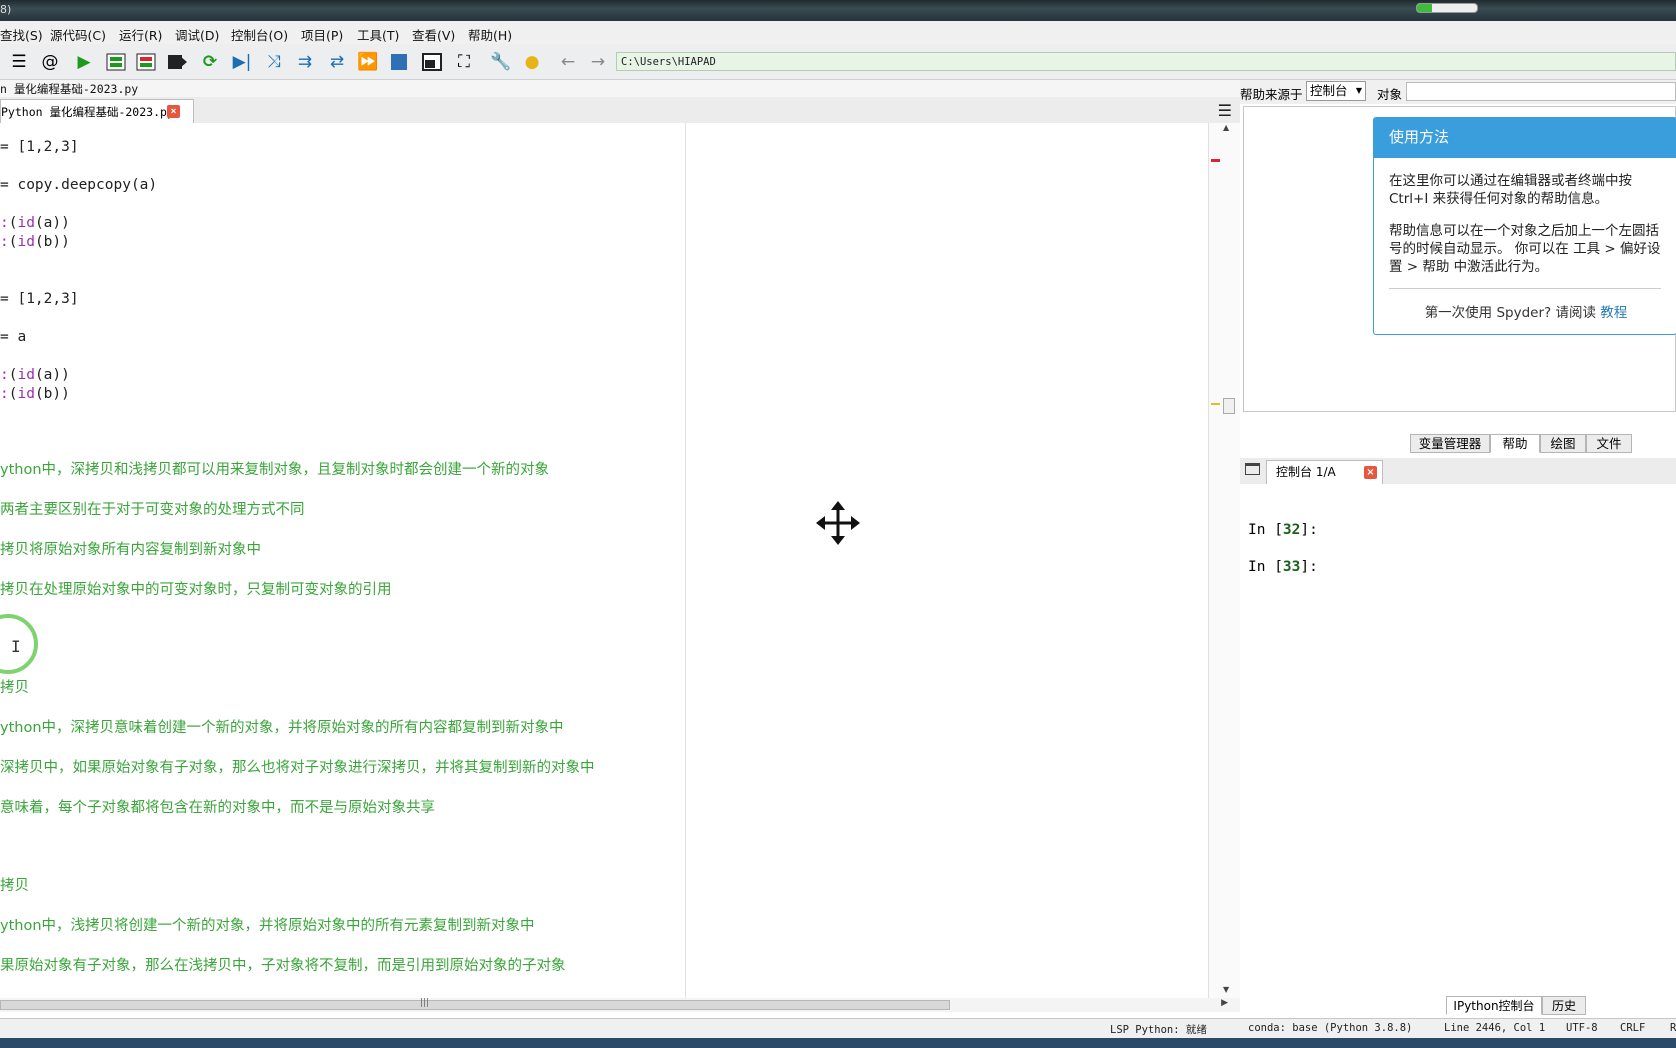 The width and height of the screenshot is (1676, 1048). I want to click on maximize-pane-icon, so click(432, 62).